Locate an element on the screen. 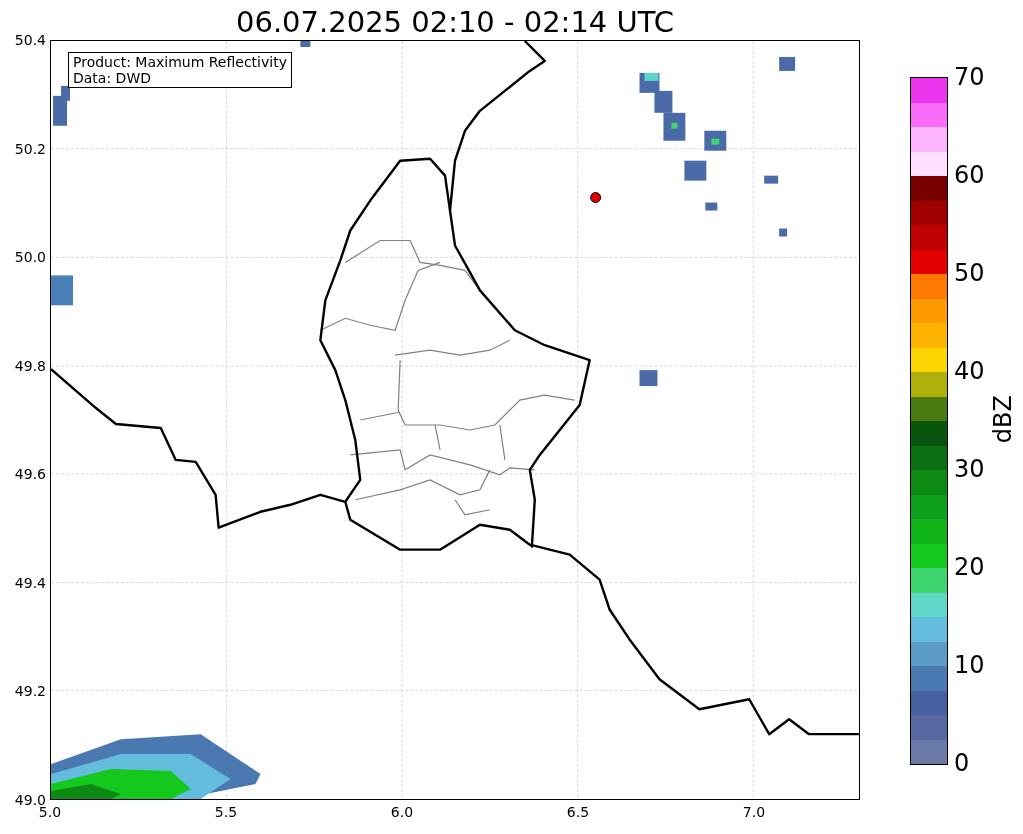  colorbar-tick-label: 30 is located at coordinates (969, 469).